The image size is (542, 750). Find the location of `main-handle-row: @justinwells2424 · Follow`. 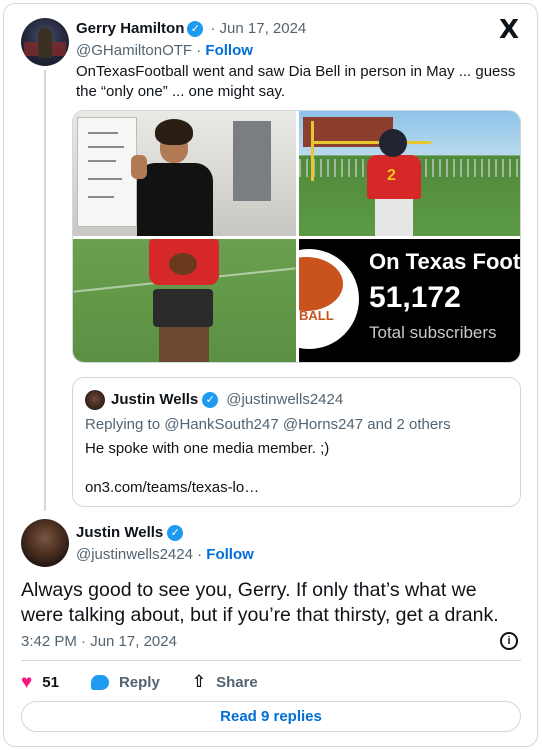

main-handle-row: @justinwells2424 · Follow is located at coordinates (165, 554).